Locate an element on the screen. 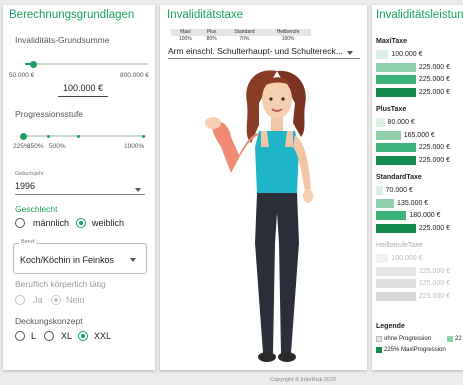 The width and height of the screenshot is (463, 385). physical-work-label: Beruflich körperlich tätig is located at coordinates (60, 284).